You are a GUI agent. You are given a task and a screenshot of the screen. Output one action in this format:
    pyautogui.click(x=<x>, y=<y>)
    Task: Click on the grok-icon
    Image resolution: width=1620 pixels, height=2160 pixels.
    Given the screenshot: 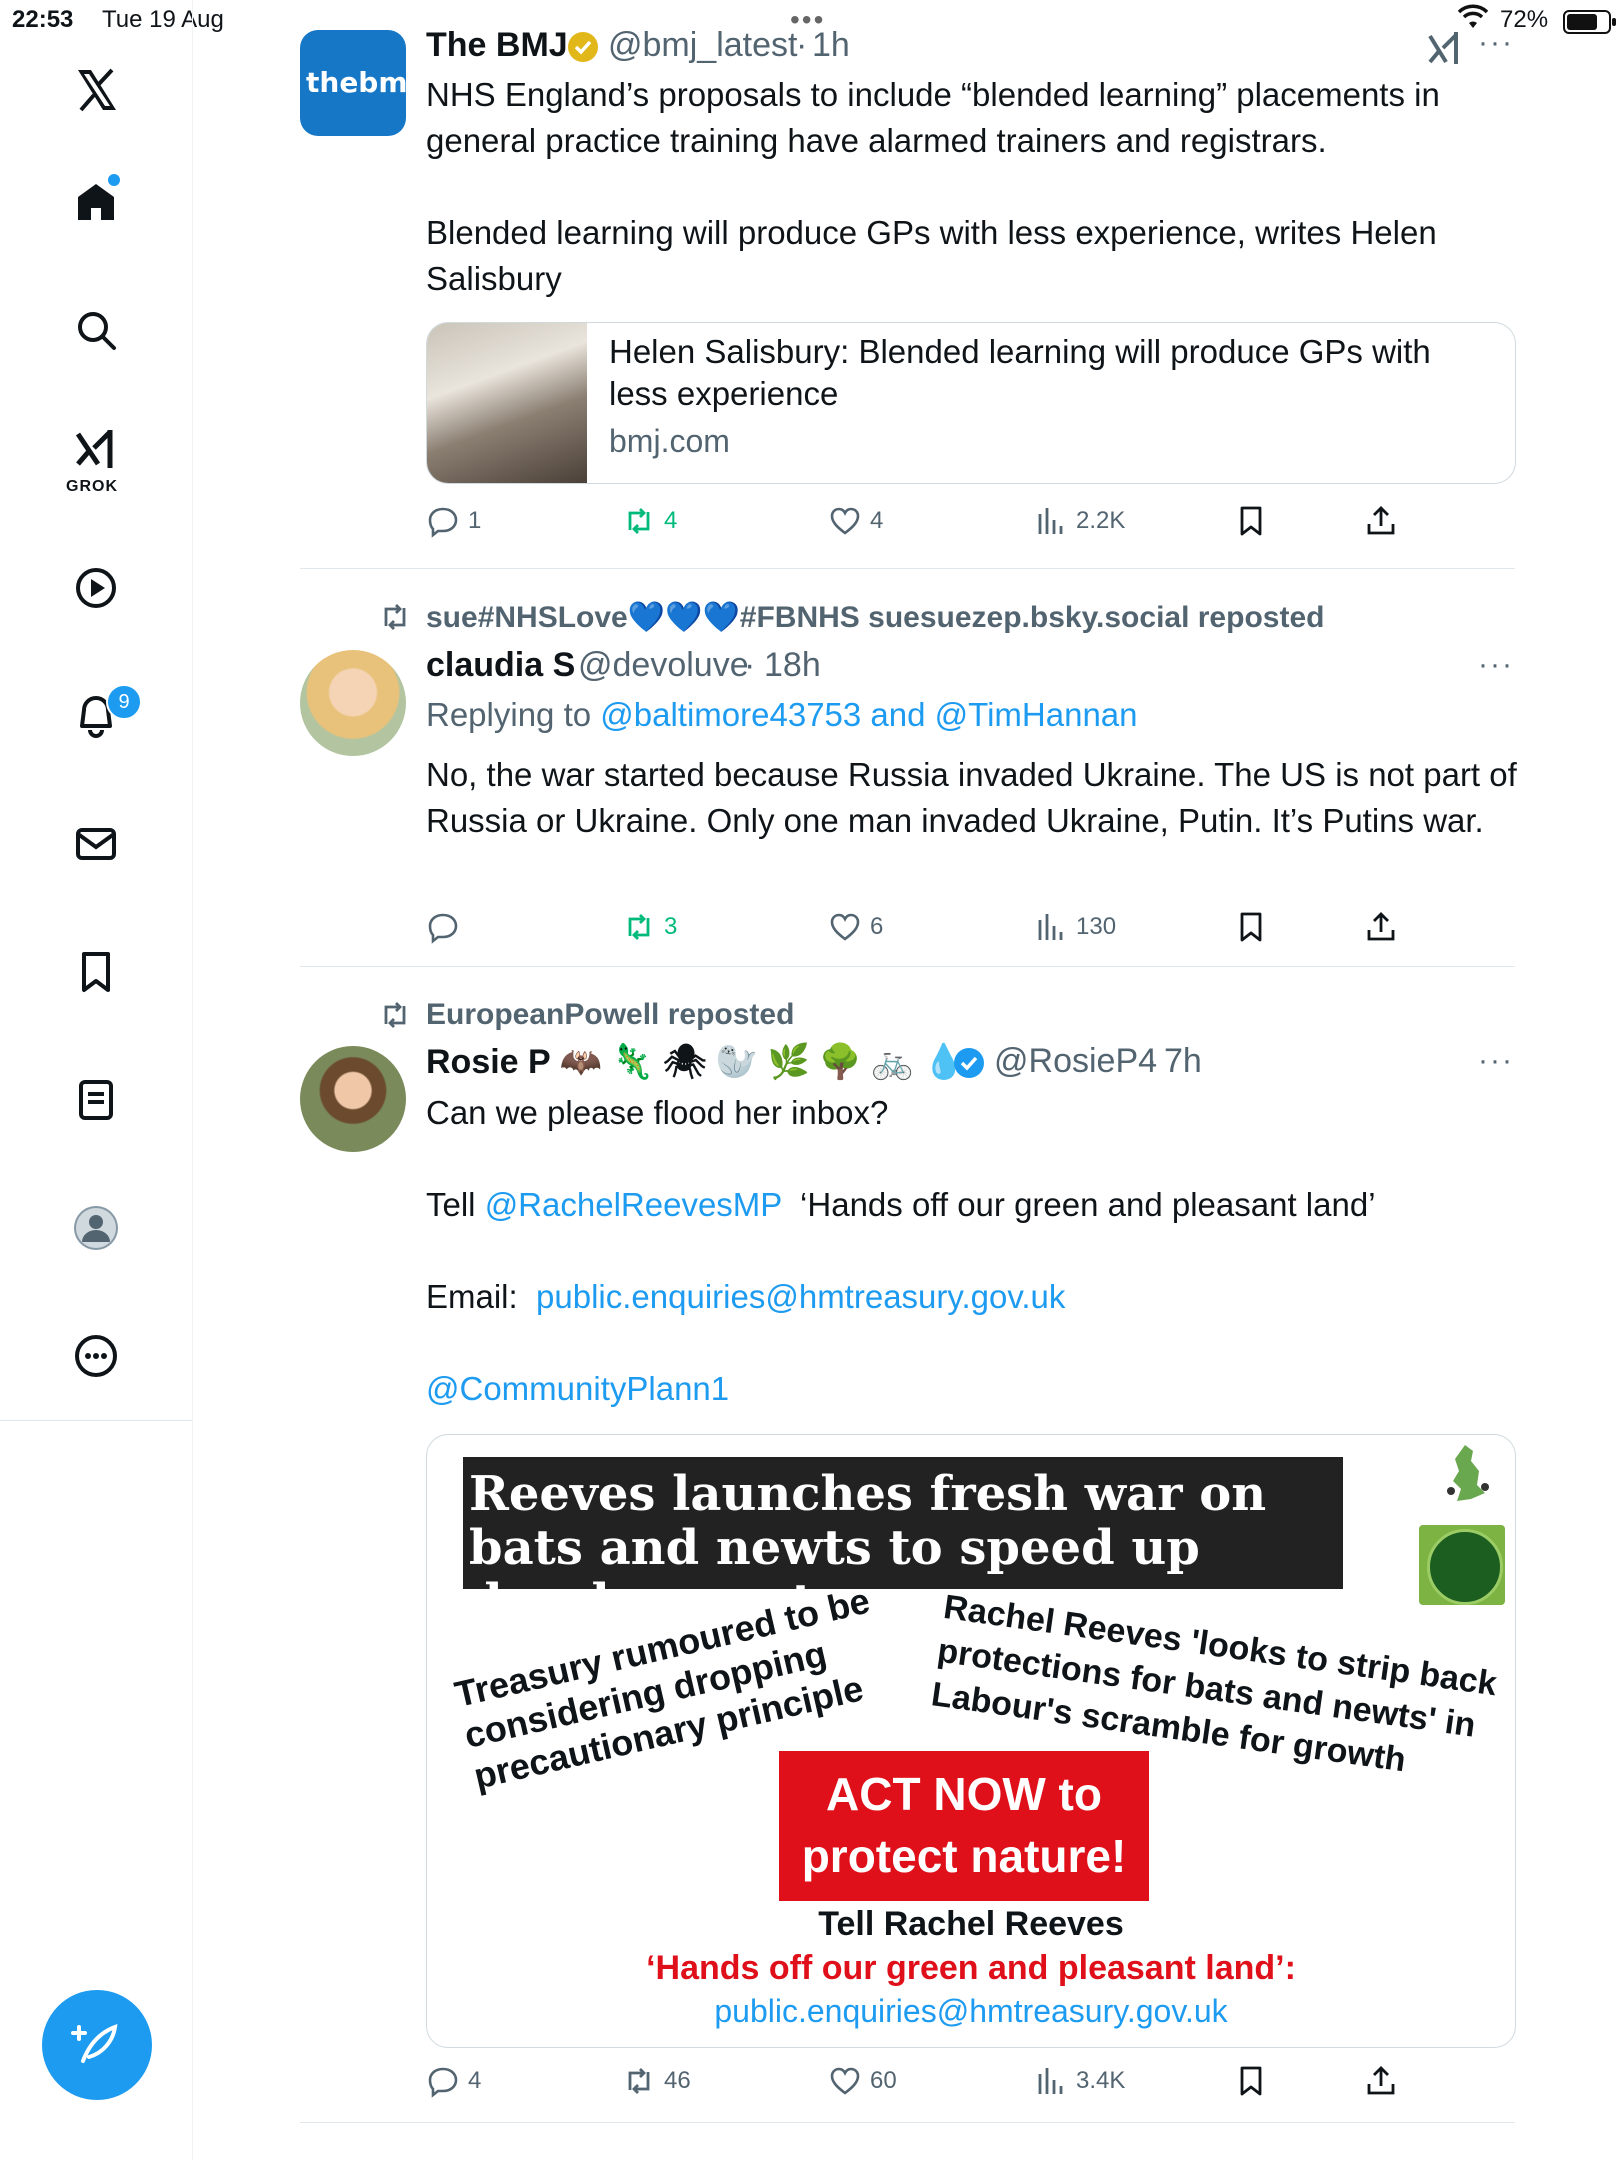 What is the action you would take?
    pyautogui.click(x=96, y=450)
    